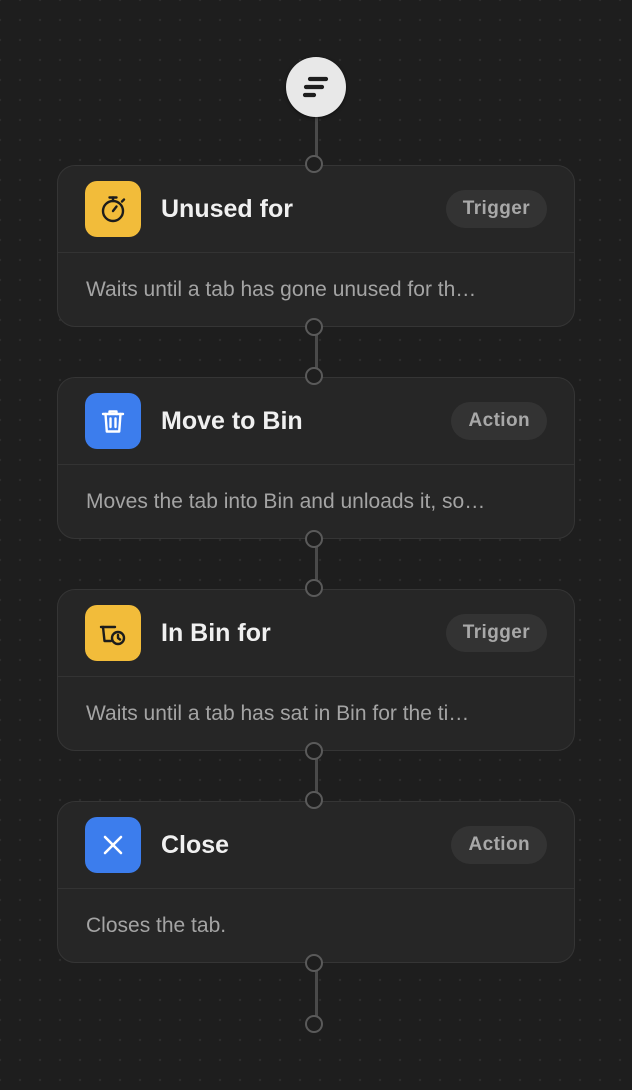  What do you see at coordinates (314, 1024) in the screenshot?
I see `add-step-port` at bounding box center [314, 1024].